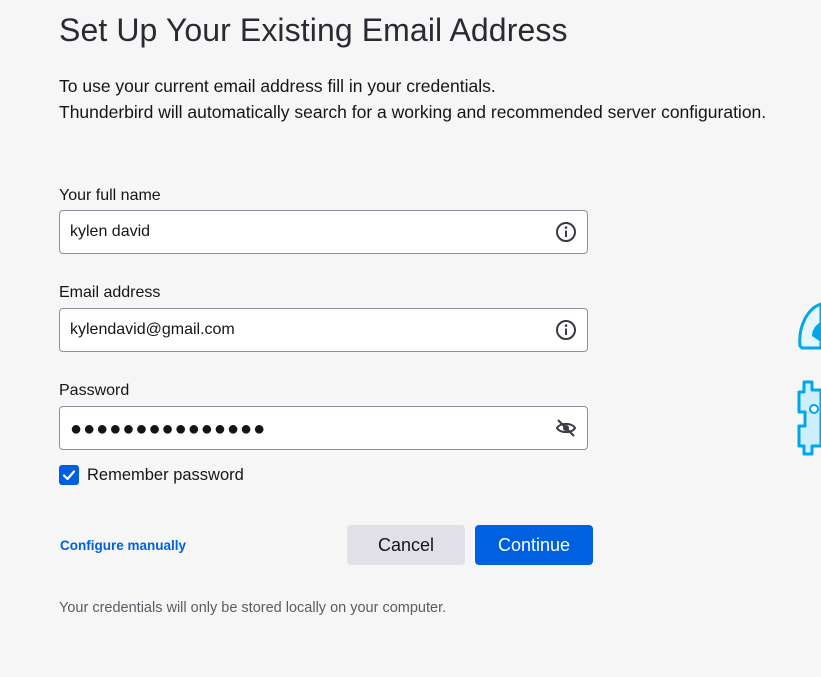 Image resolution: width=821 pixels, height=677 pixels. I want to click on email-label: Email address, so click(110, 292).